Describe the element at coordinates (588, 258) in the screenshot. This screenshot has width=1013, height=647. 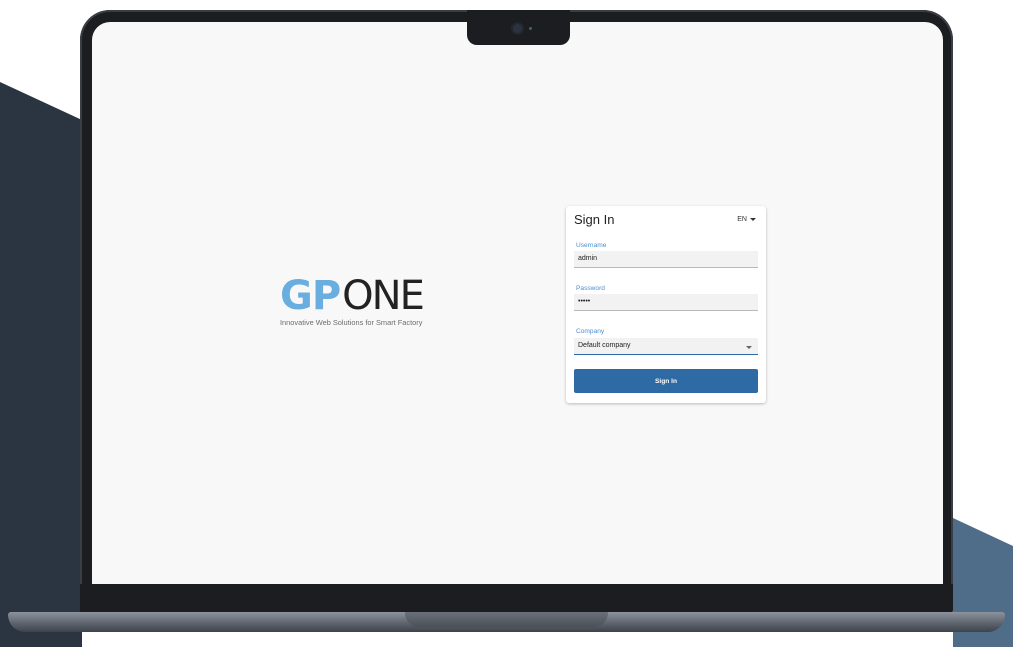
I see `username-value: admin` at that location.